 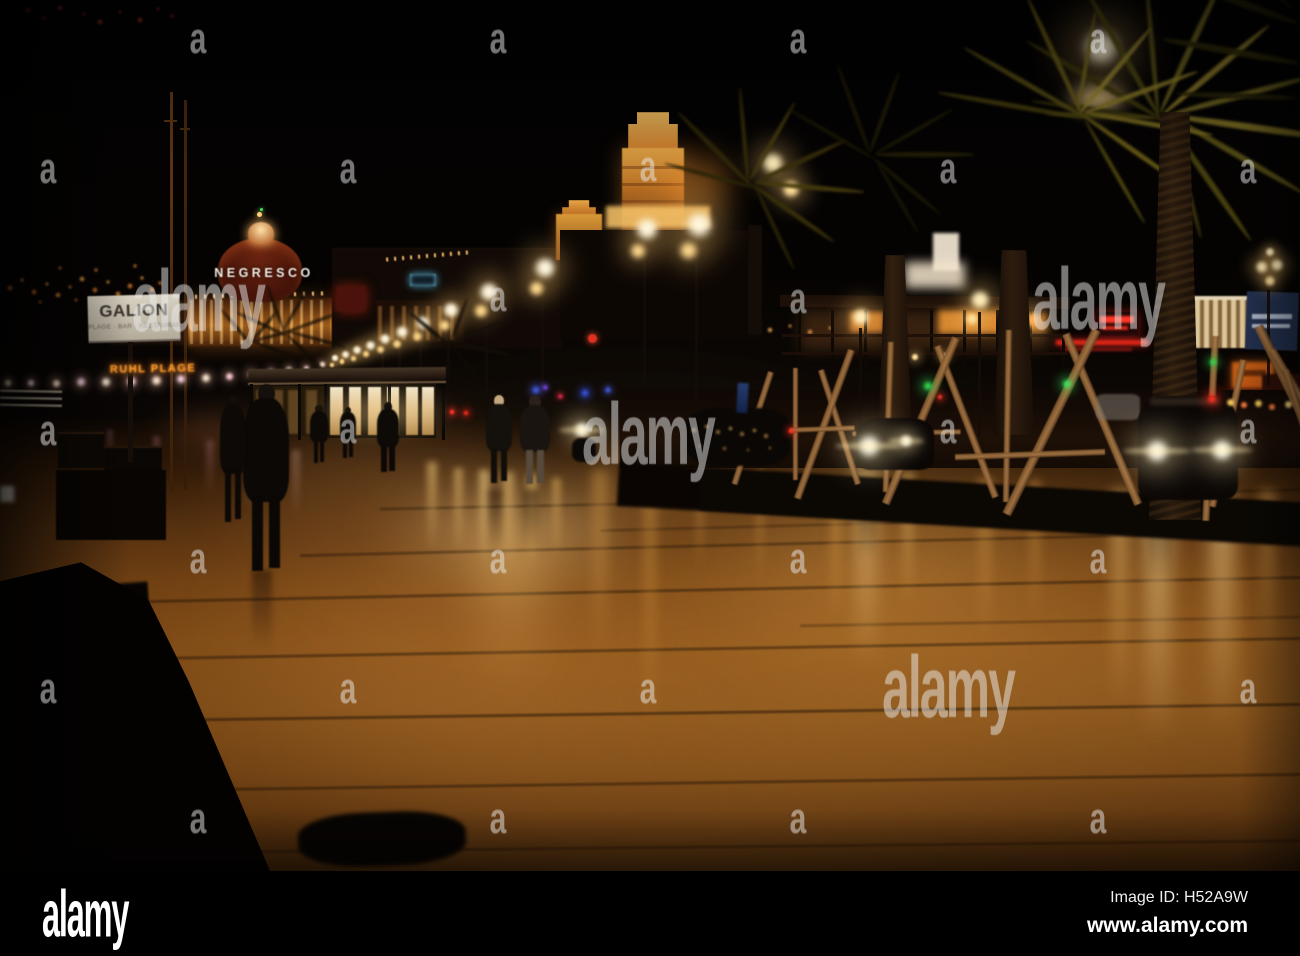 What do you see at coordinates (650, 840) in the screenshot?
I see `vignette-bottom` at bounding box center [650, 840].